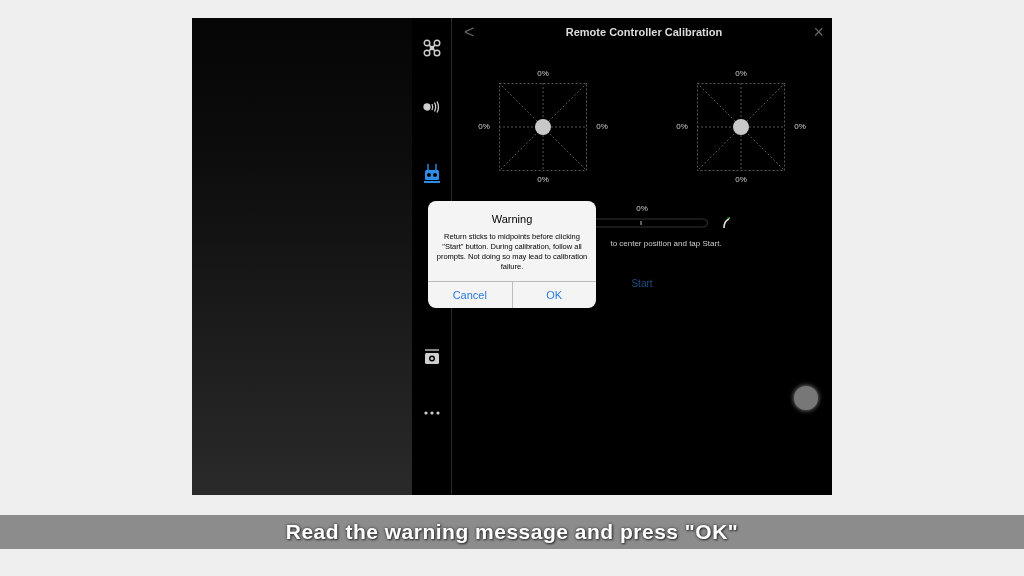  What do you see at coordinates (512, 219) in the screenshot?
I see `dialog-title: Warning` at bounding box center [512, 219].